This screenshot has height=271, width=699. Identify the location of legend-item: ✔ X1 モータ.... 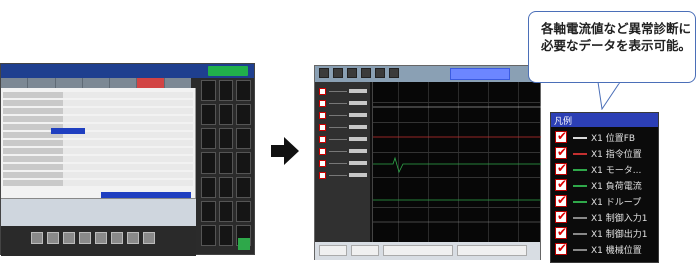
(607, 169).